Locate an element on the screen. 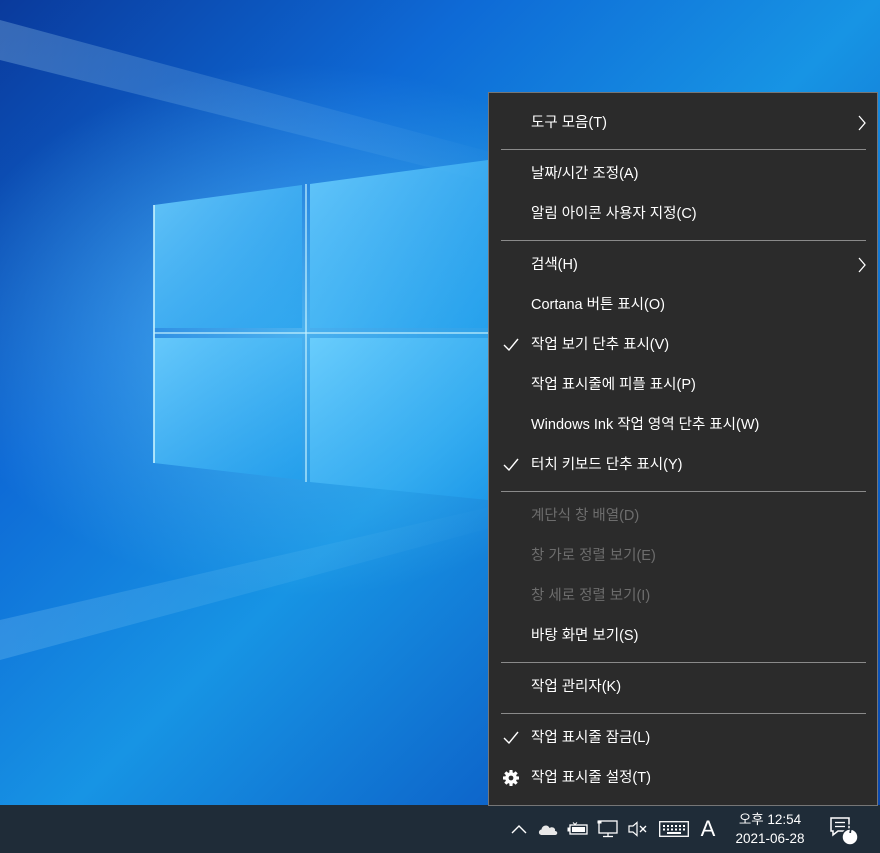 This screenshot has width=880, height=853. menu-item-label: 검색(H) is located at coordinates (554, 265).